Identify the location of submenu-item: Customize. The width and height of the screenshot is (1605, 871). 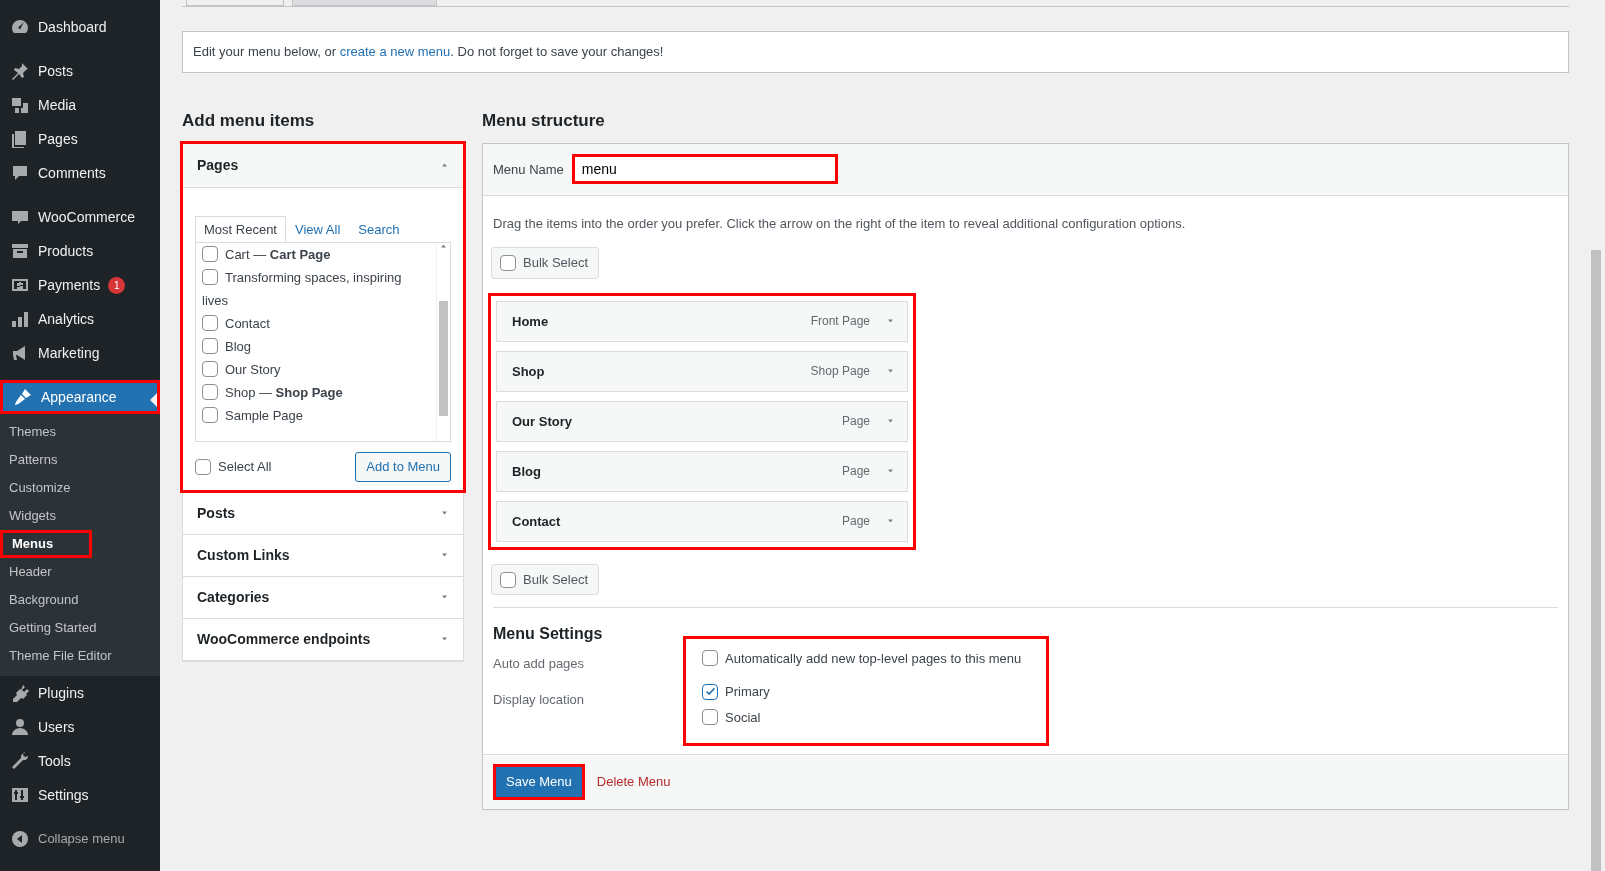
(80, 488).